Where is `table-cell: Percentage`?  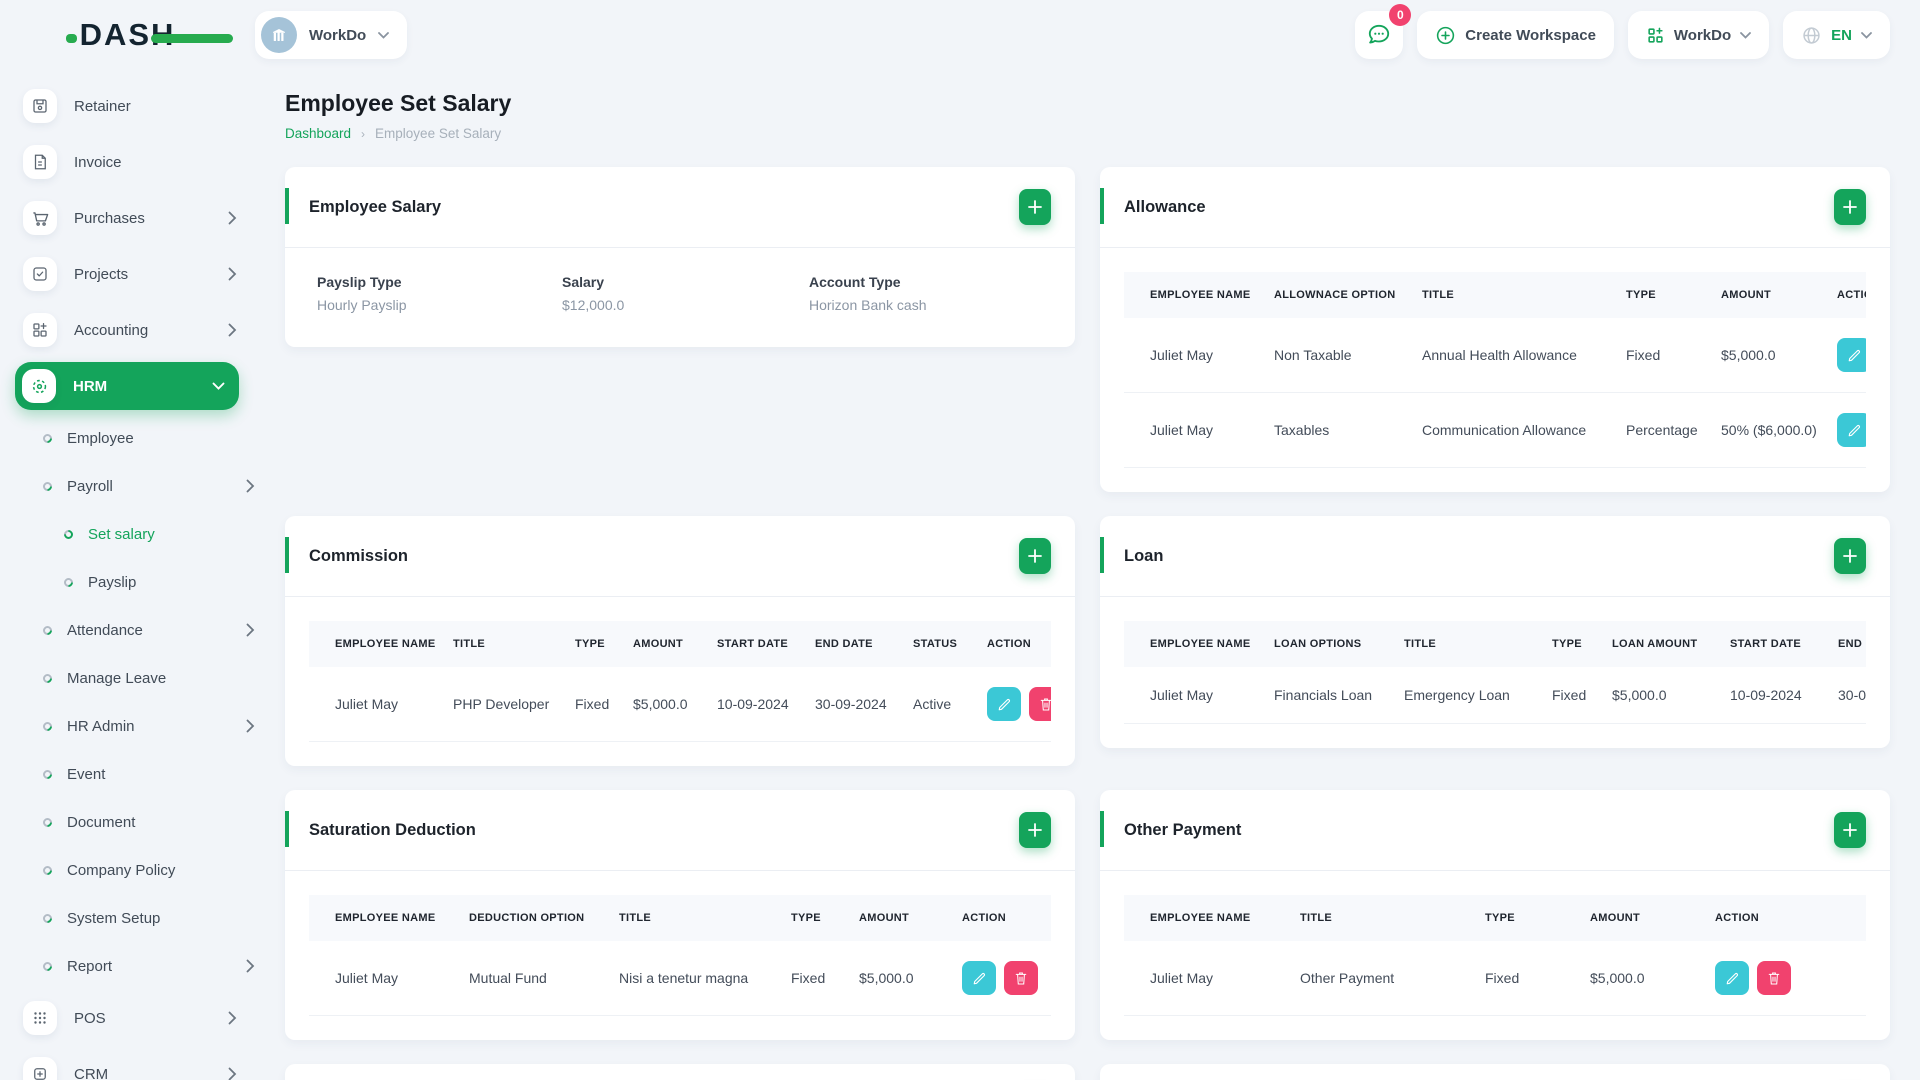 table-cell: Percentage is located at coordinates (1649, 430).